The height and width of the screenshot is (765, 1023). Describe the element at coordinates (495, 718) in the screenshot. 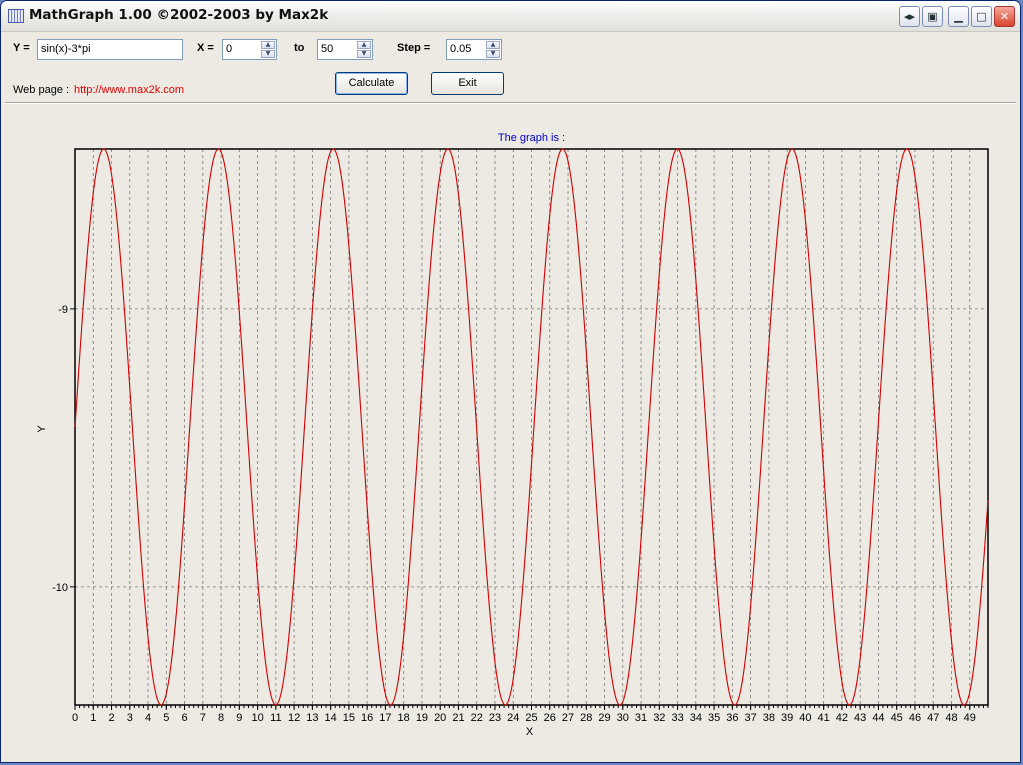

I see `x-tick-label: 23` at that location.